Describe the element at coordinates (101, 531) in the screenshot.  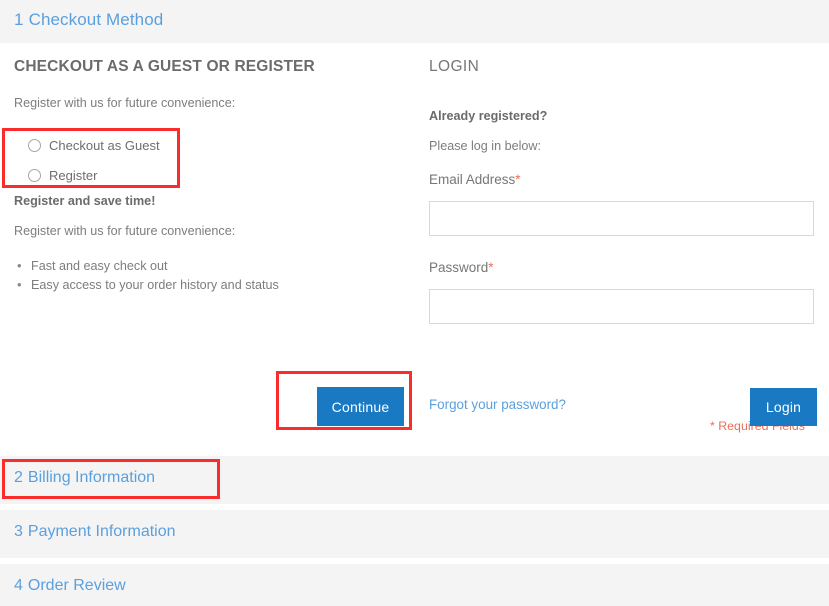
I see `step-label: Payment Information` at that location.